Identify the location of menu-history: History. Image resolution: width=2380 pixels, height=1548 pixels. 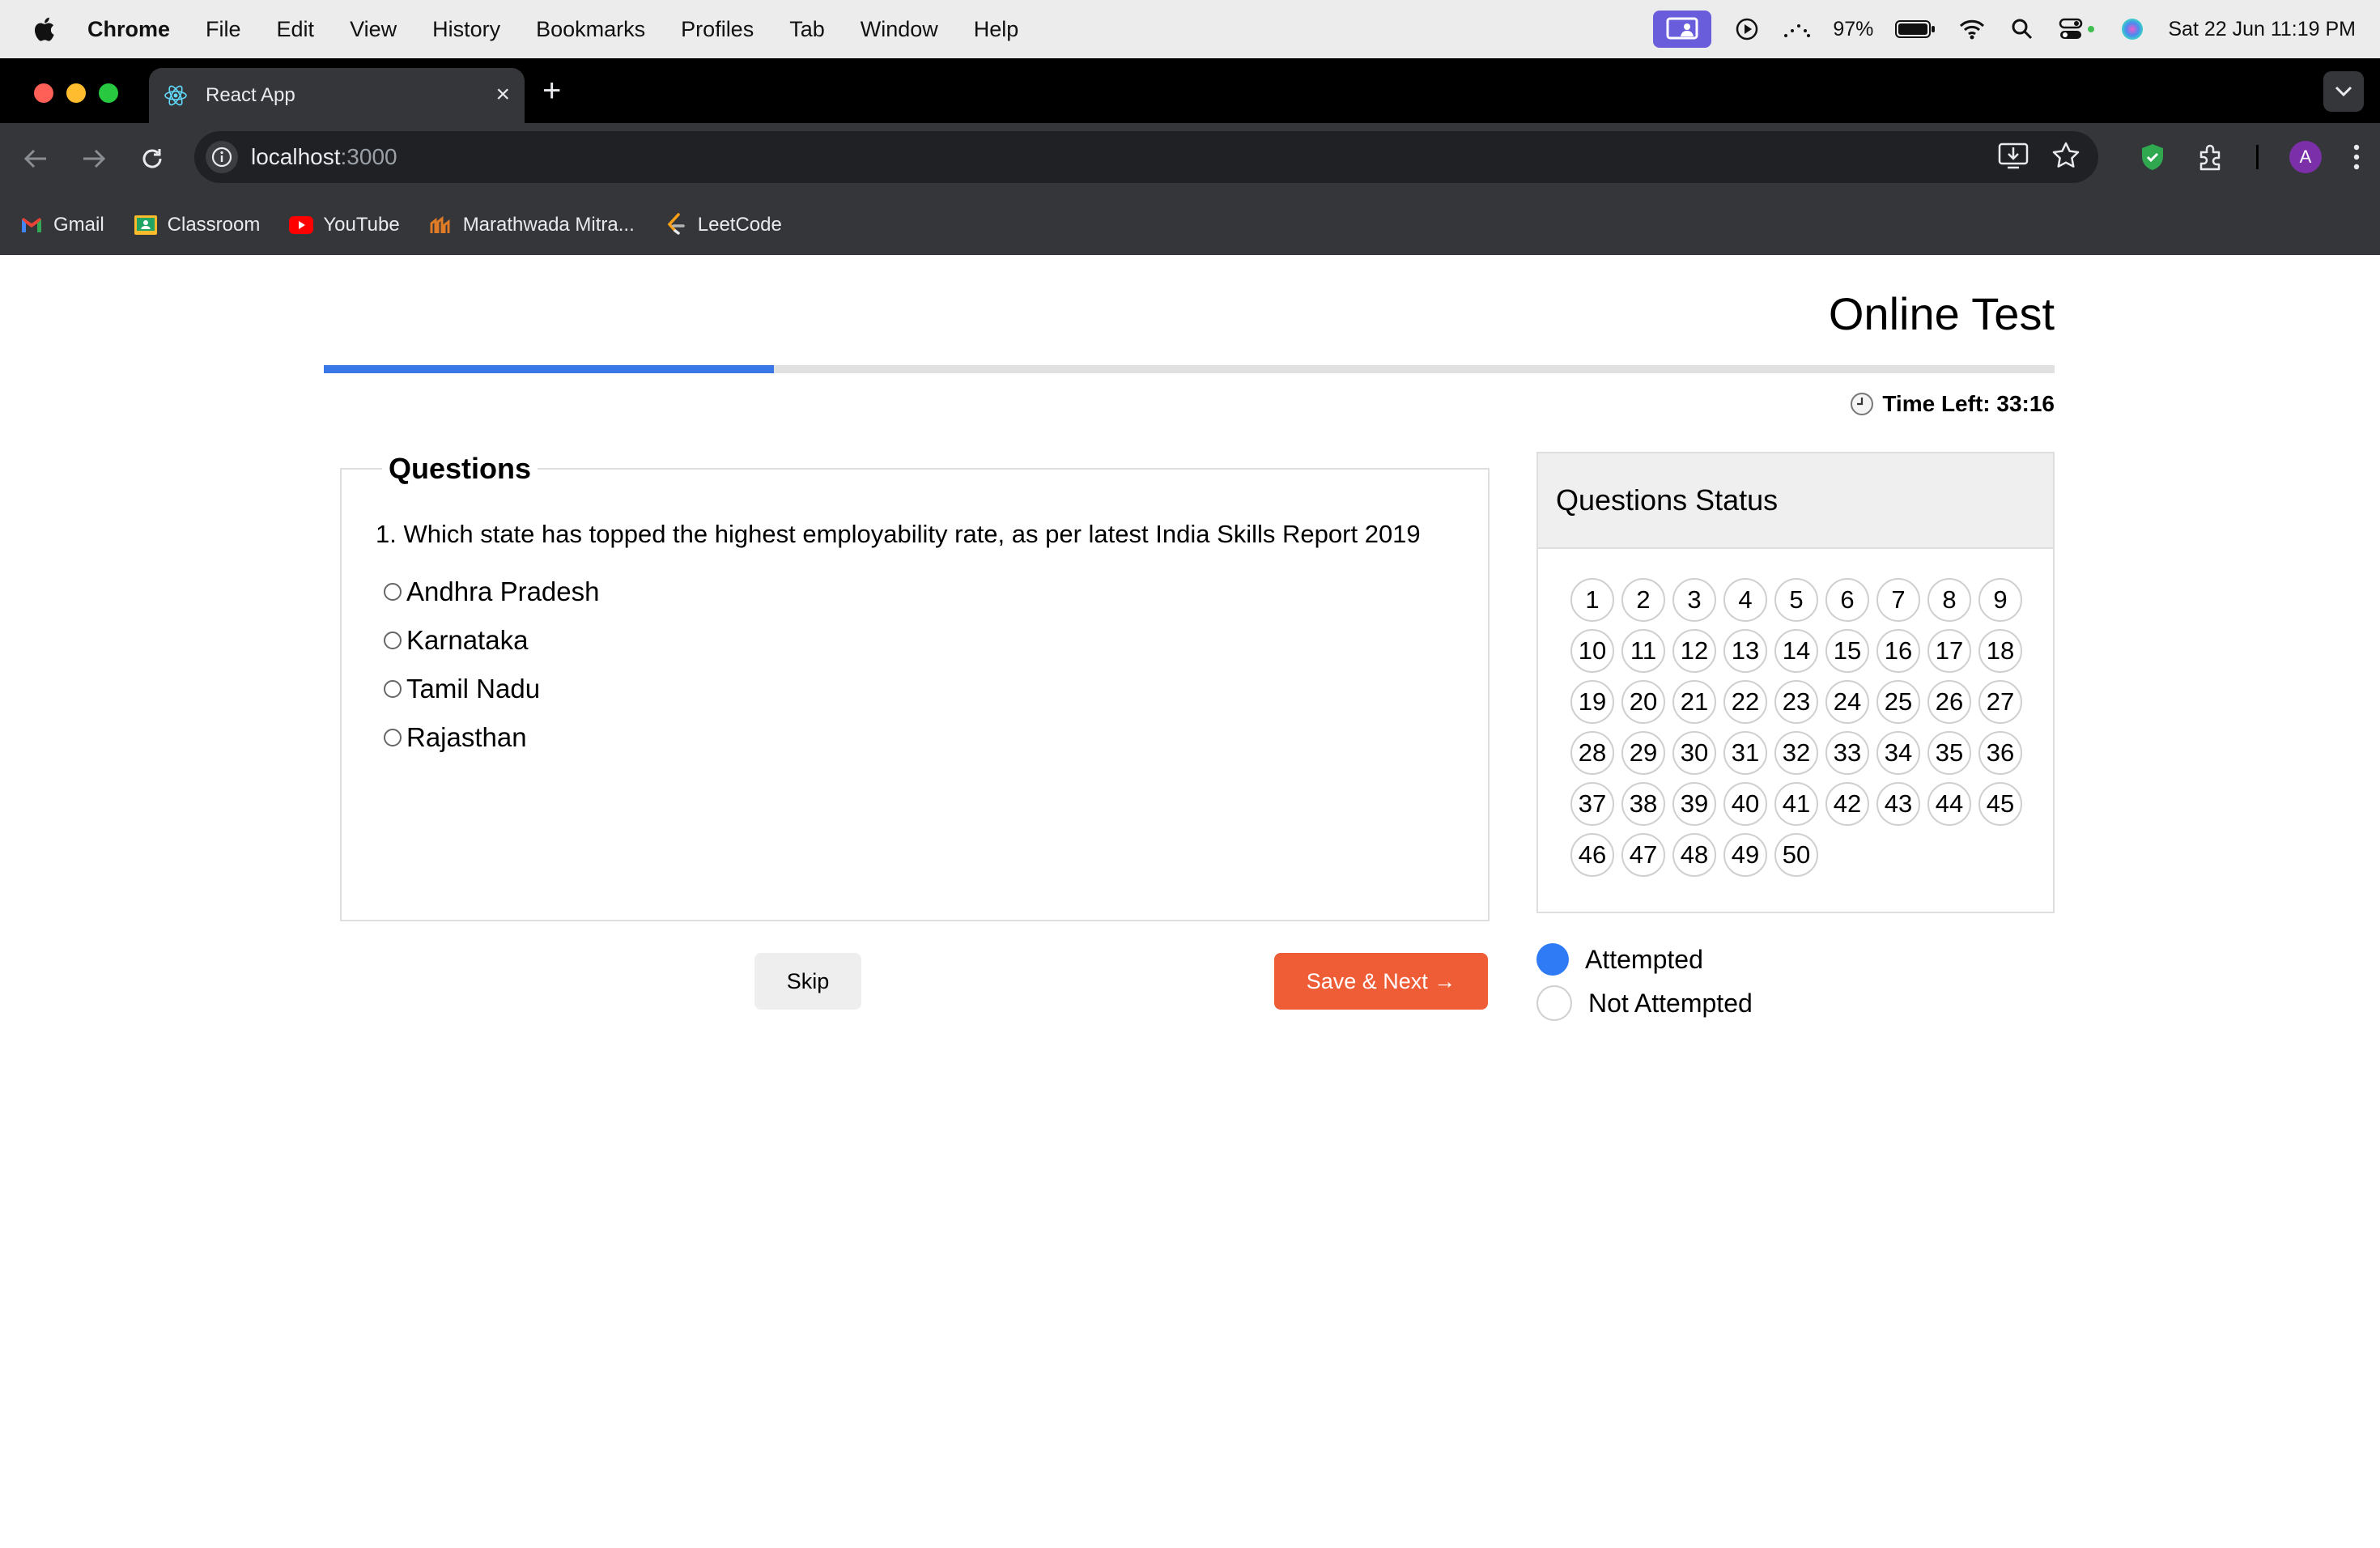
(466, 29).